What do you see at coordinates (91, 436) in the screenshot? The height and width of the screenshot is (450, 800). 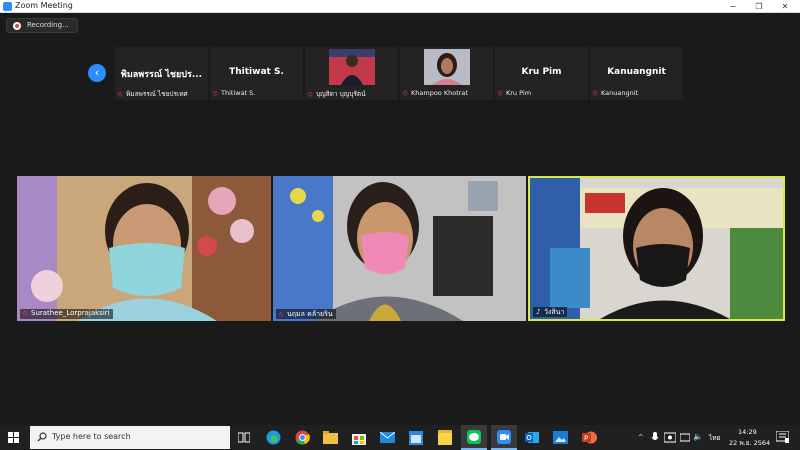 I see `search-placeholder: Type here to search` at bounding box center [91, 436].